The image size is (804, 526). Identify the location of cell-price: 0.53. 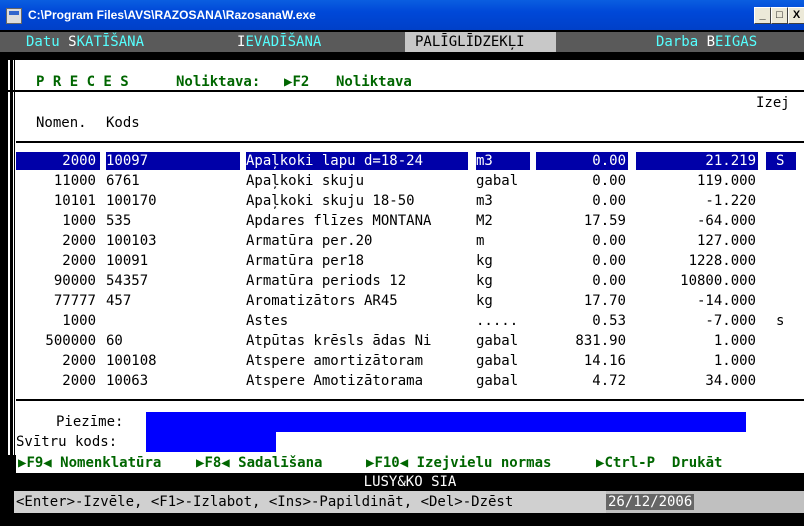
(609, 321).